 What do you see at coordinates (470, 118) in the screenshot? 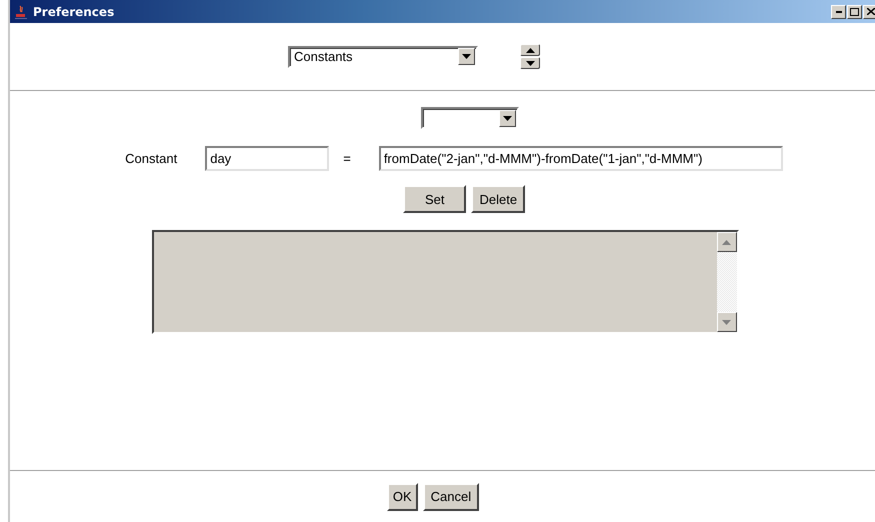
I see `constant-dropdown` at bounding box center [470, 118].